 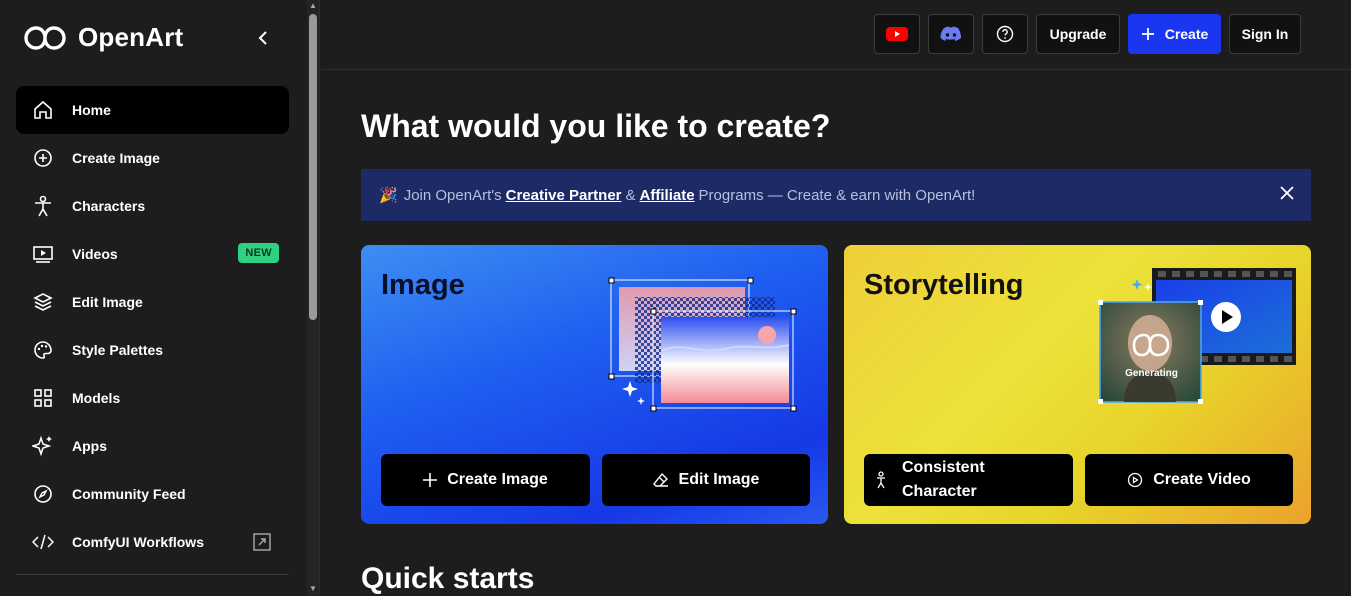 I want to click on upgrade-button: Upgrade, so click(x=1078, y=34).